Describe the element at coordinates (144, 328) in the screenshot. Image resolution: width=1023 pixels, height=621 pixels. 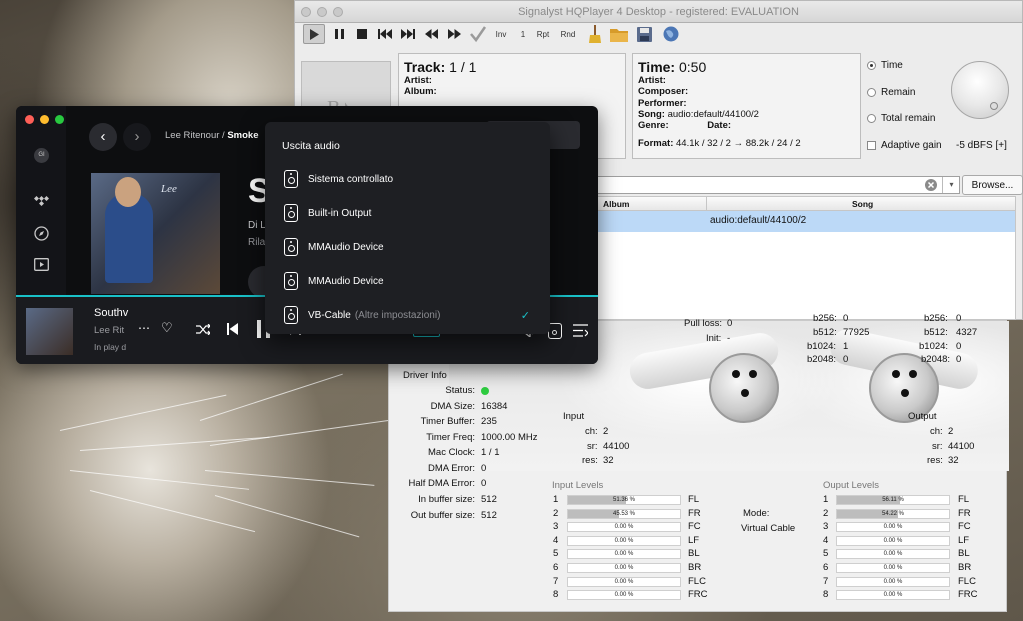
I see `more-options-icon: ⋯` at that location.